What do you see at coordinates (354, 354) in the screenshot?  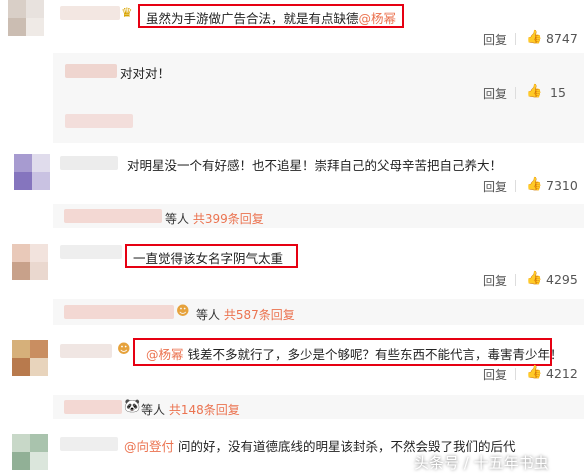 I see `comment-text: @杨幂 钱差不多就行了，多少是个够呢？有些东西不能代言，毒害青少年！` at bounding box center [354, 354].